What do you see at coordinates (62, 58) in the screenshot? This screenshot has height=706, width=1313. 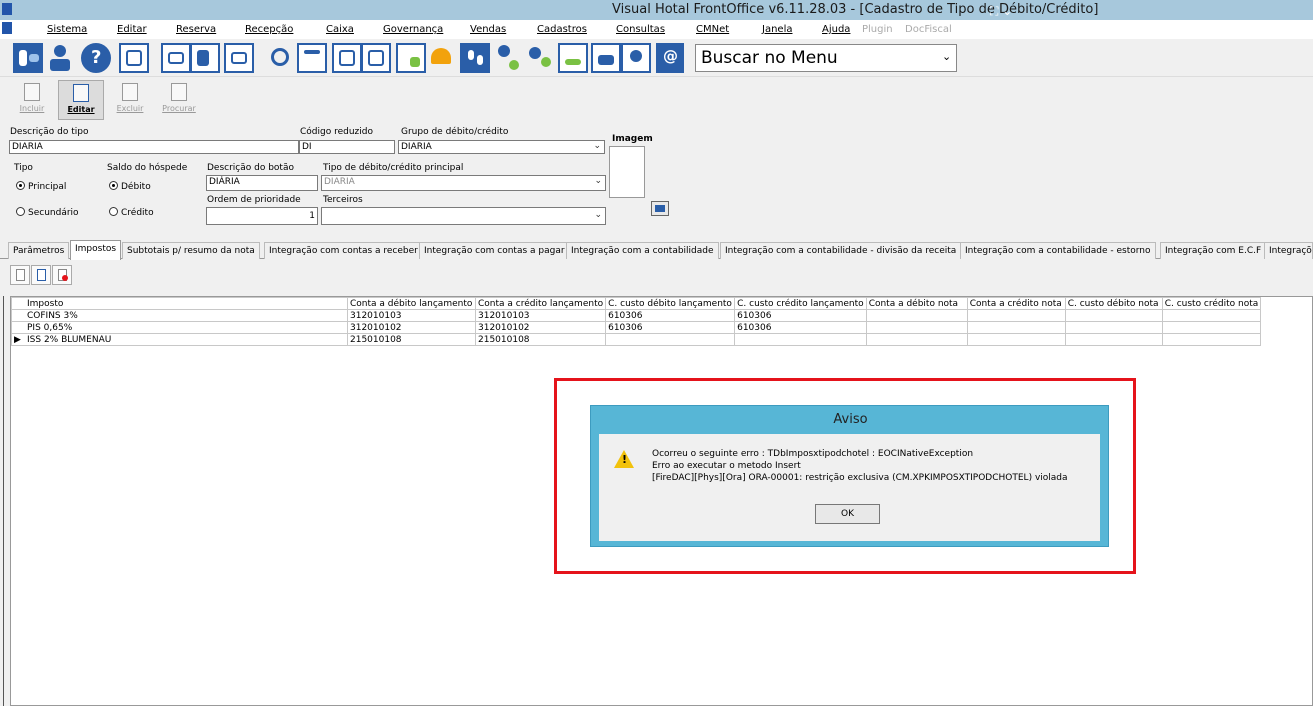 I see `users-icon` at bounding box center [62, 58].